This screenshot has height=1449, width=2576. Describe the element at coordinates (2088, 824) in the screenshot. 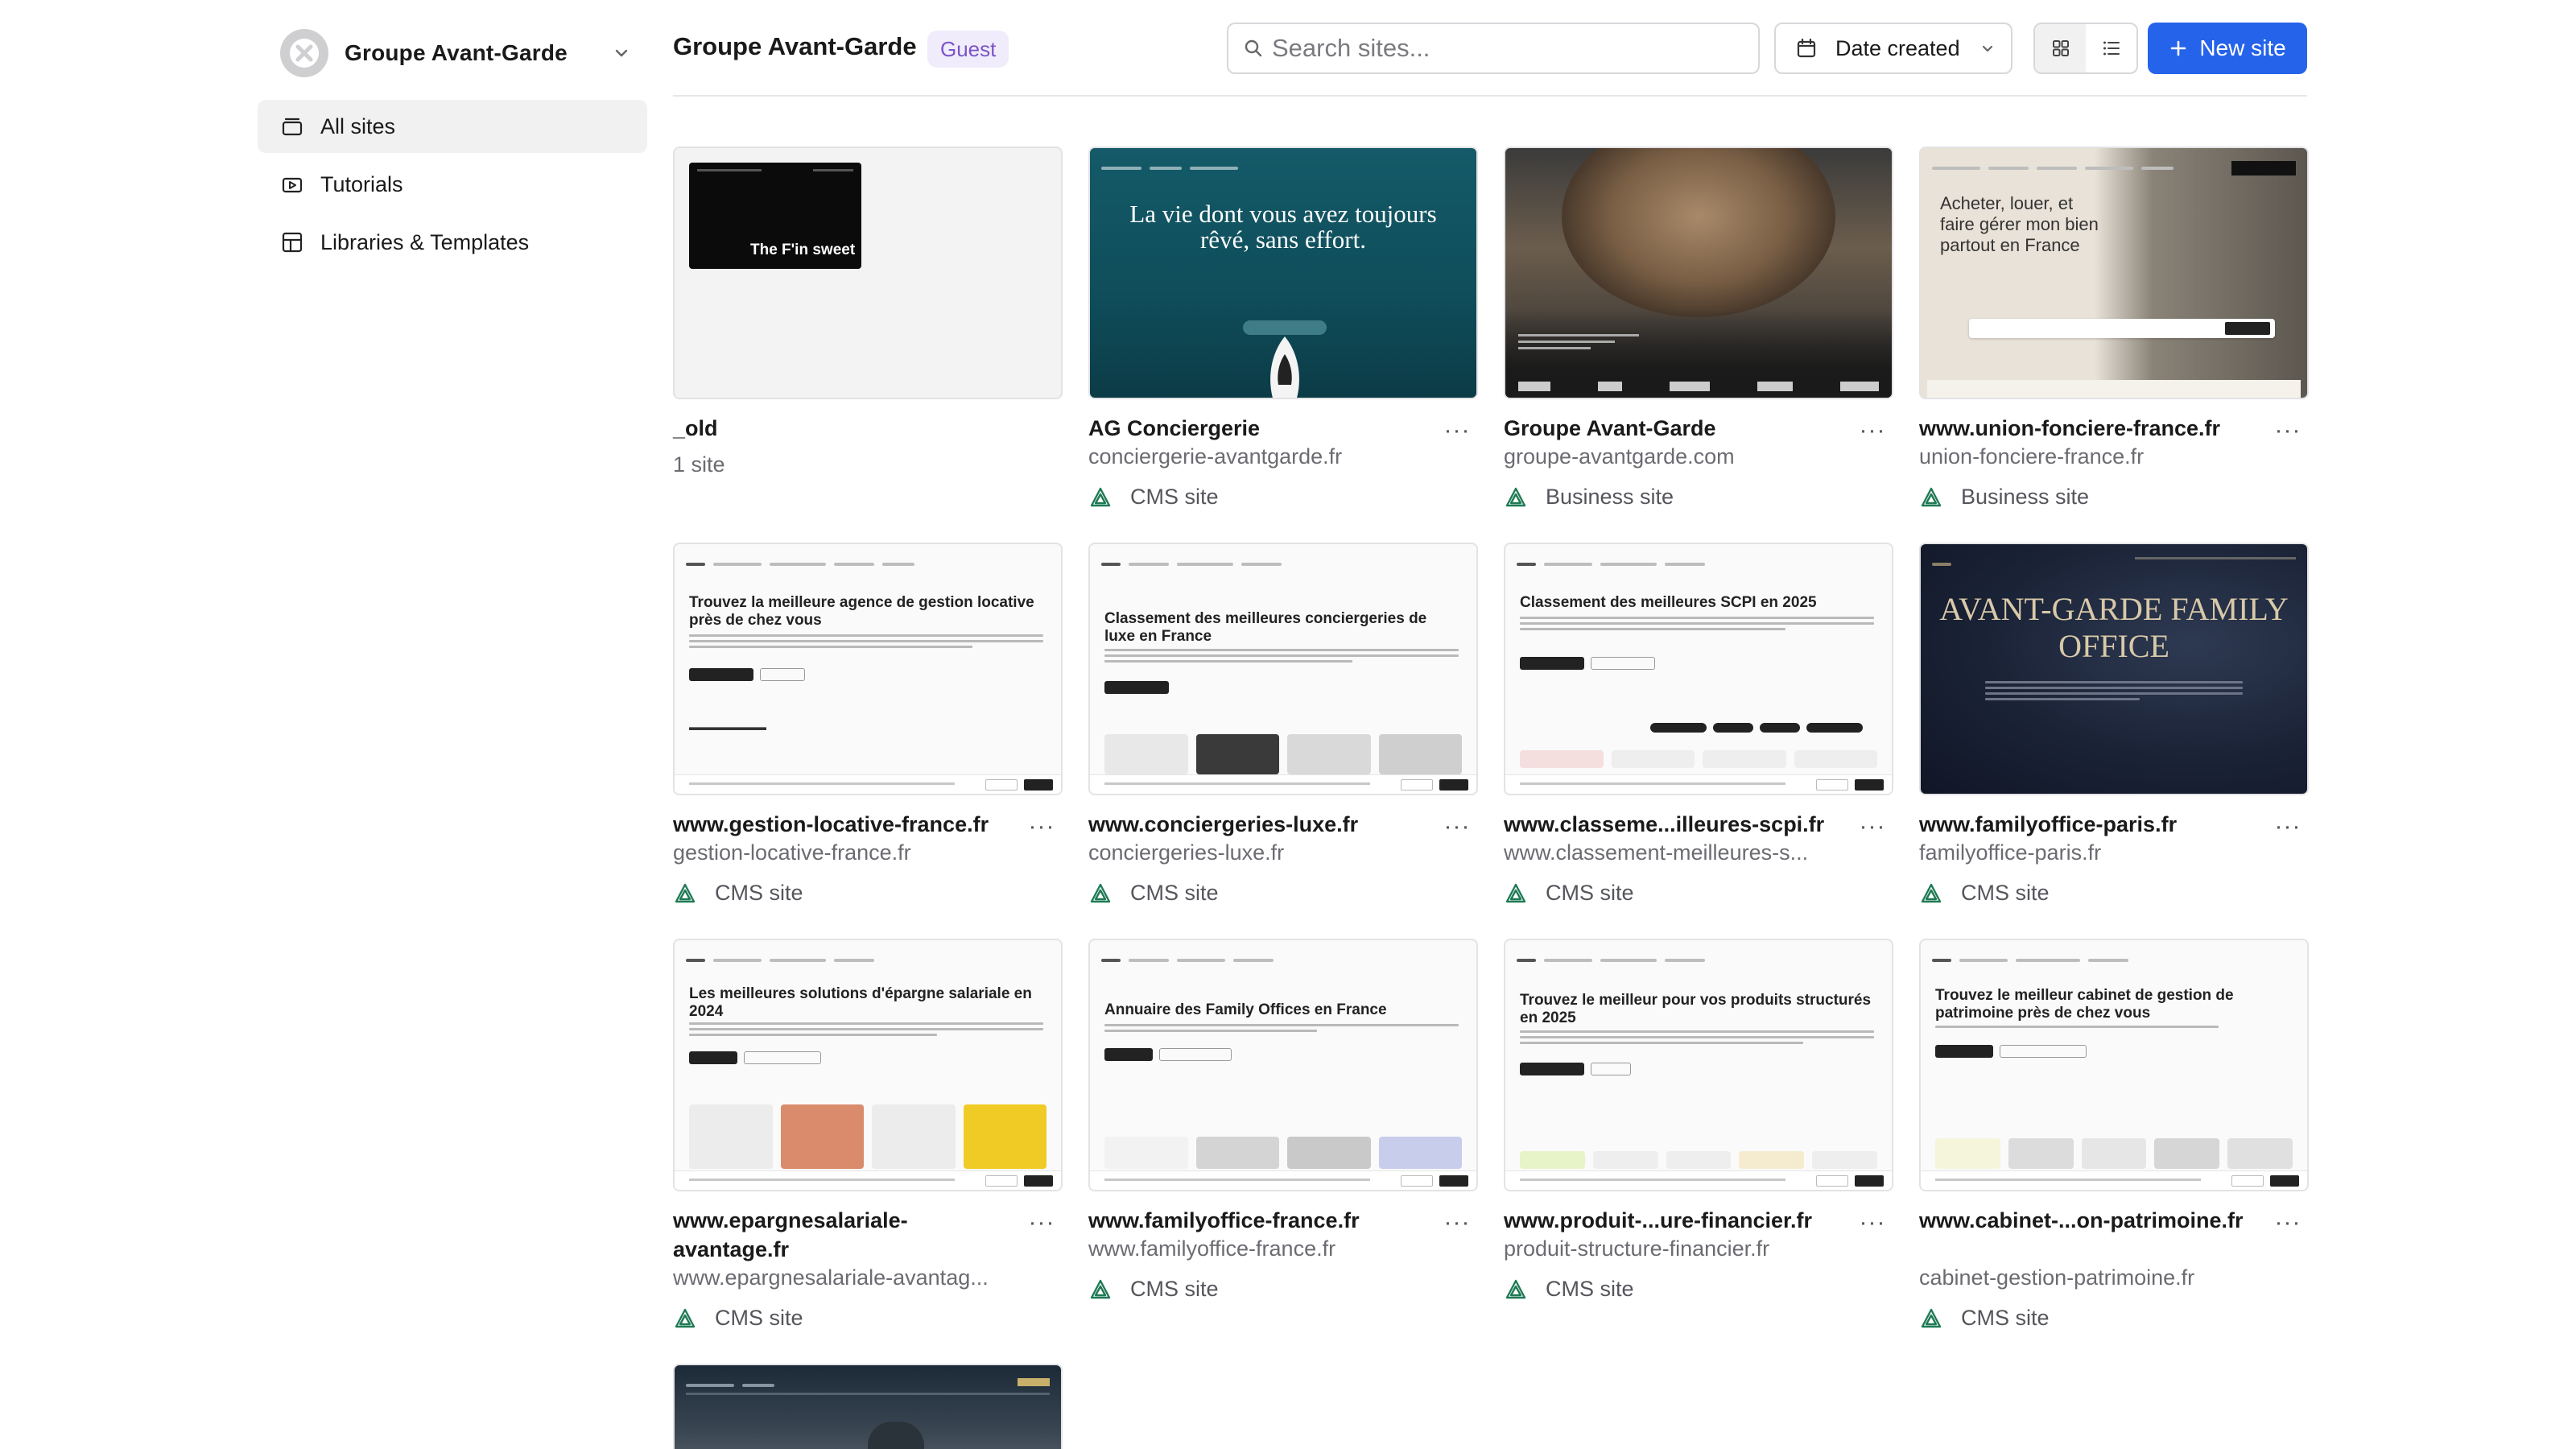

I see `site-title: www.familyoffice-paris.fr` at that location.